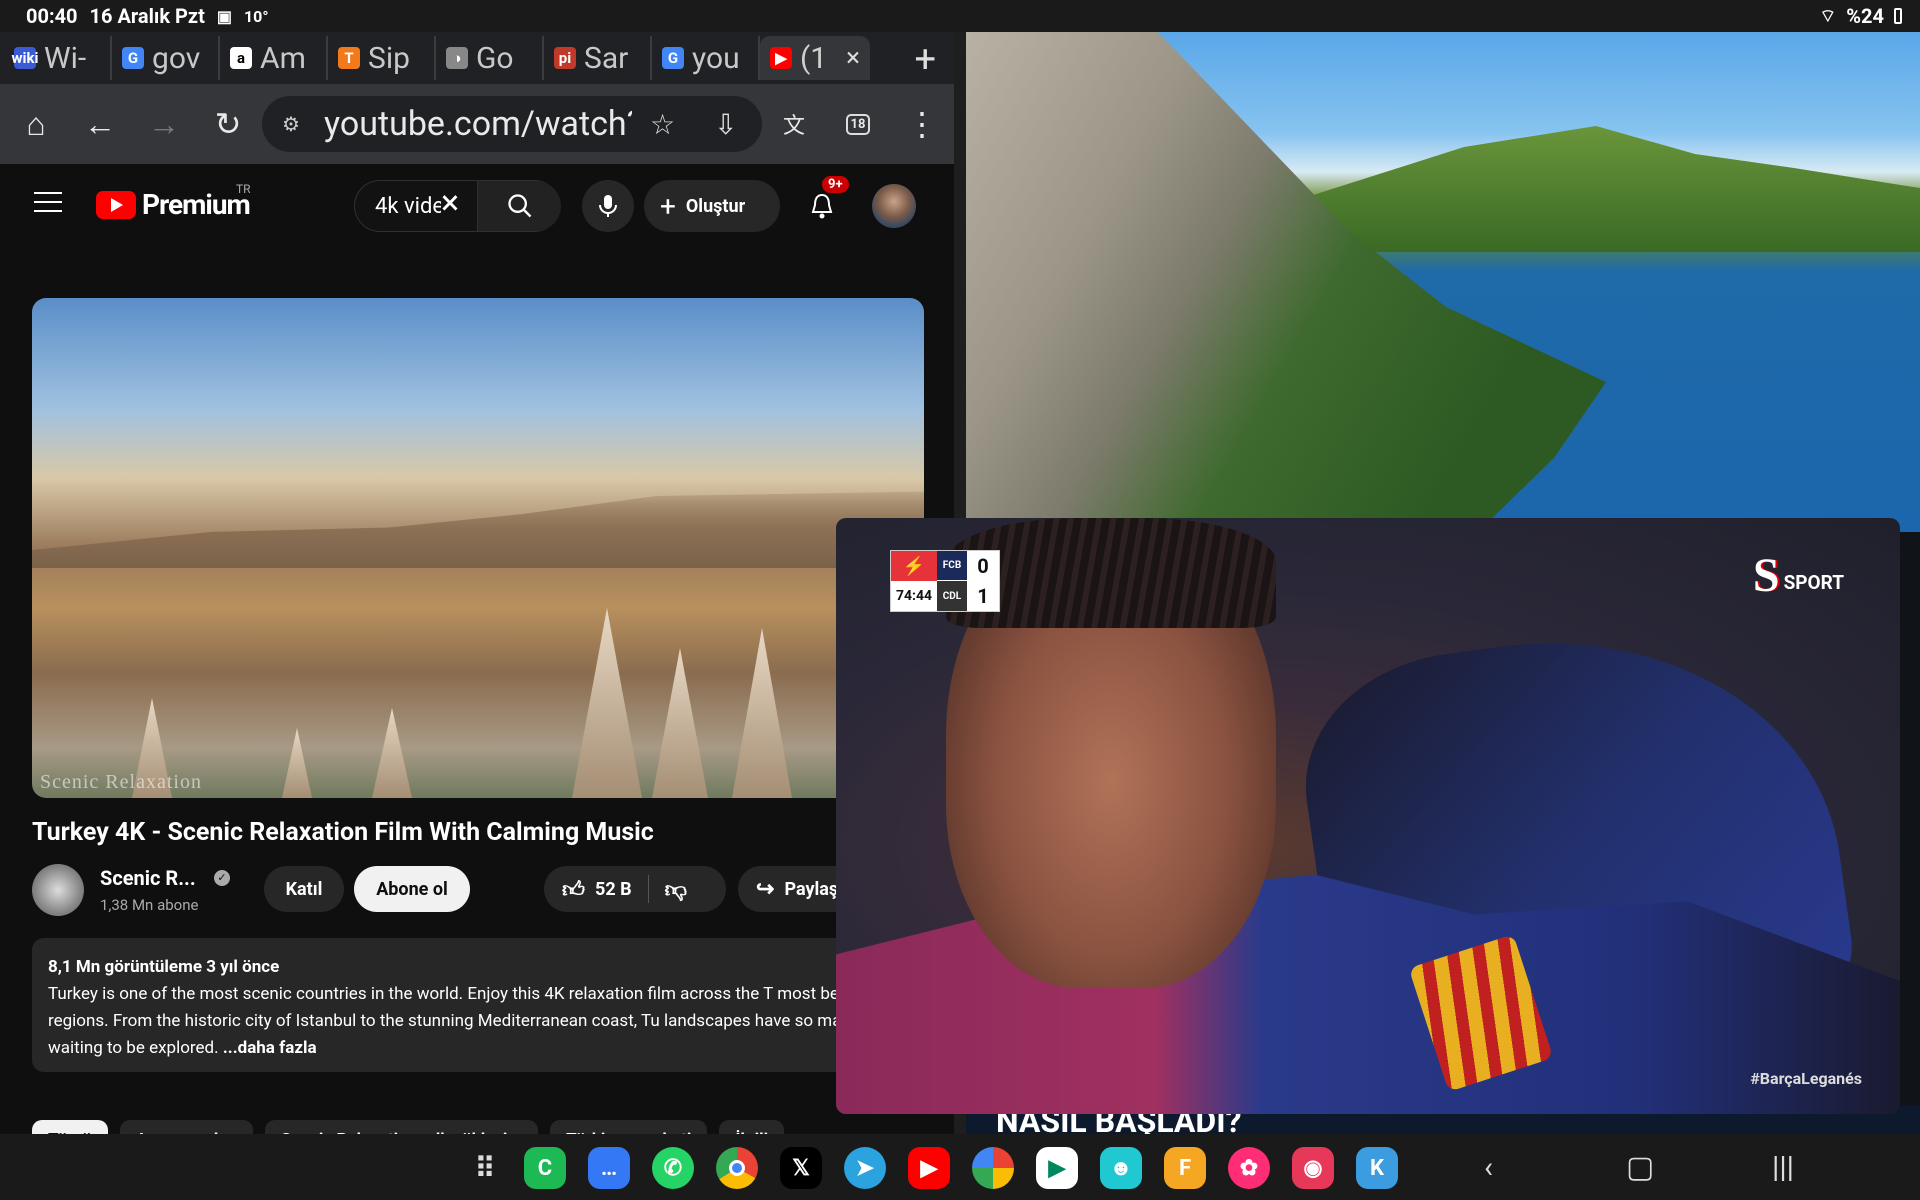 This screenshot has height=1200, width=1920. Describe the element at coordinates (1377, 1168) in the screenshot. I see `k-app-icon: K` at that location.